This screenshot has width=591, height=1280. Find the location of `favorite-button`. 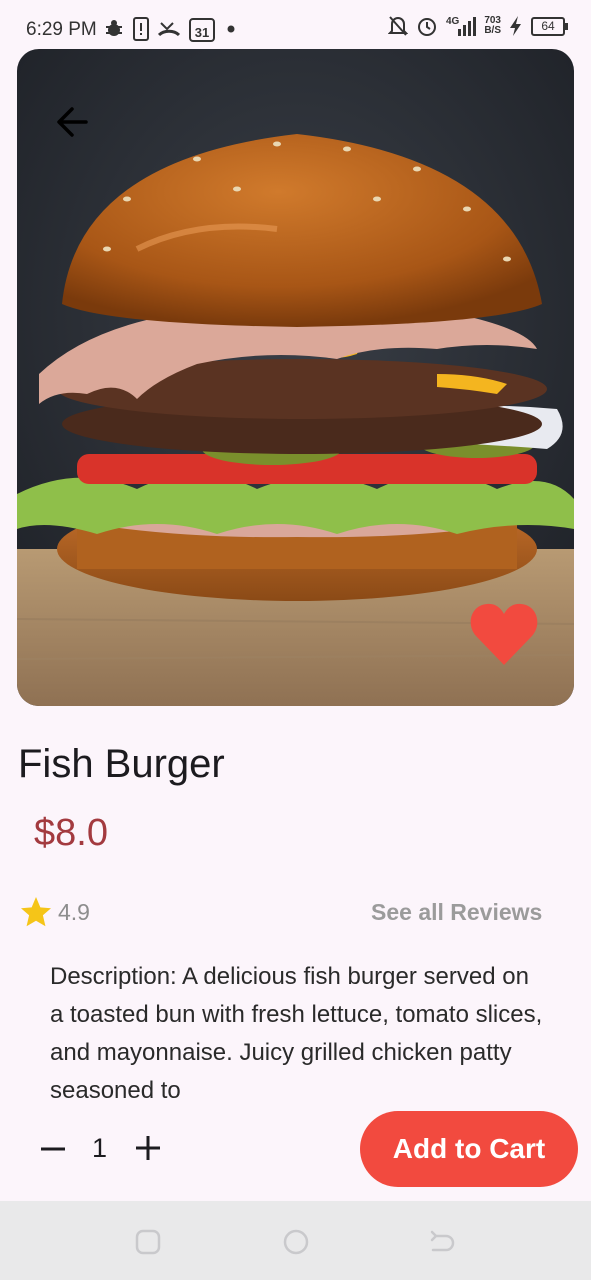

favorite-button is located at coordinates (504, 634).